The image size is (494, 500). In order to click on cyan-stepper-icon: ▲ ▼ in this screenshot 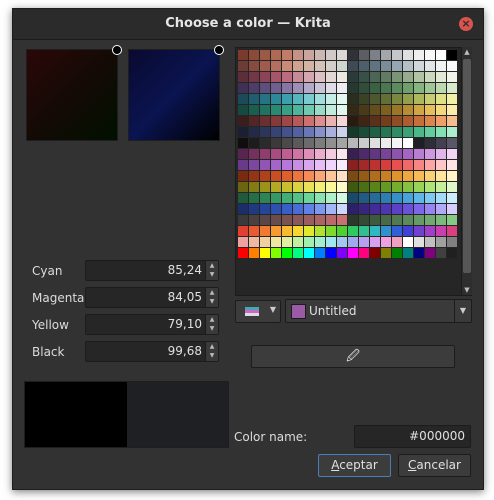, I will do `click(211, 270)`.